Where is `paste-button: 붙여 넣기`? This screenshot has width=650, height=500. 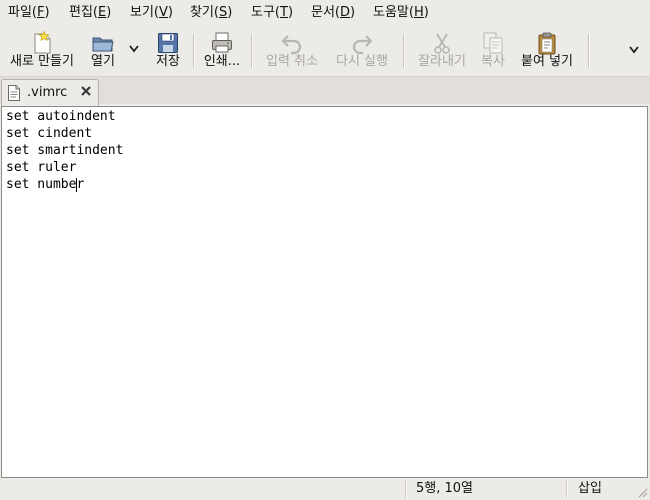
paste-button: 붙여 넣기 is located at coordinates (547, 51).